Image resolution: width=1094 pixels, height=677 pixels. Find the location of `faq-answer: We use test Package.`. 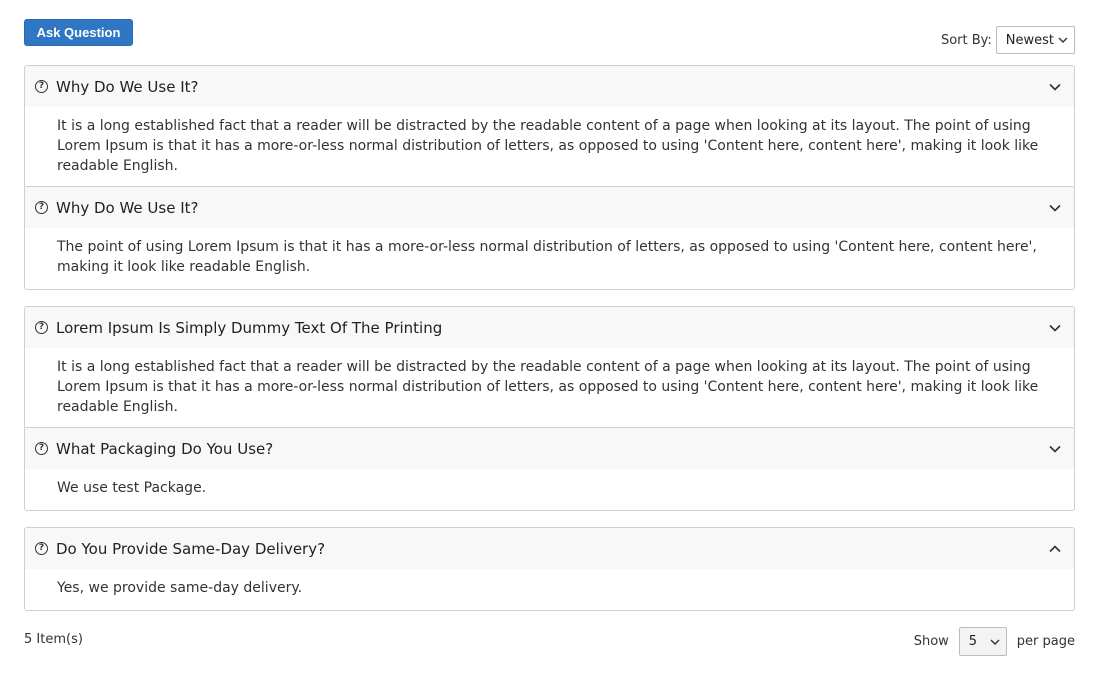

faq-answer: We use test Package. is located at coordinates (132, 488).